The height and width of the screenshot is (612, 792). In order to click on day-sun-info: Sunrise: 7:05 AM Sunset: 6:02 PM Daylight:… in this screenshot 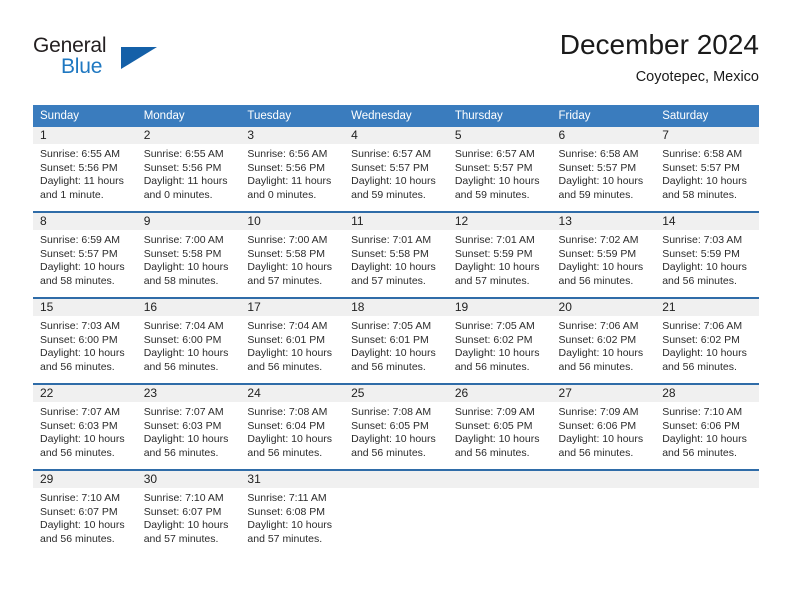, I will do `click(500, 345)`.